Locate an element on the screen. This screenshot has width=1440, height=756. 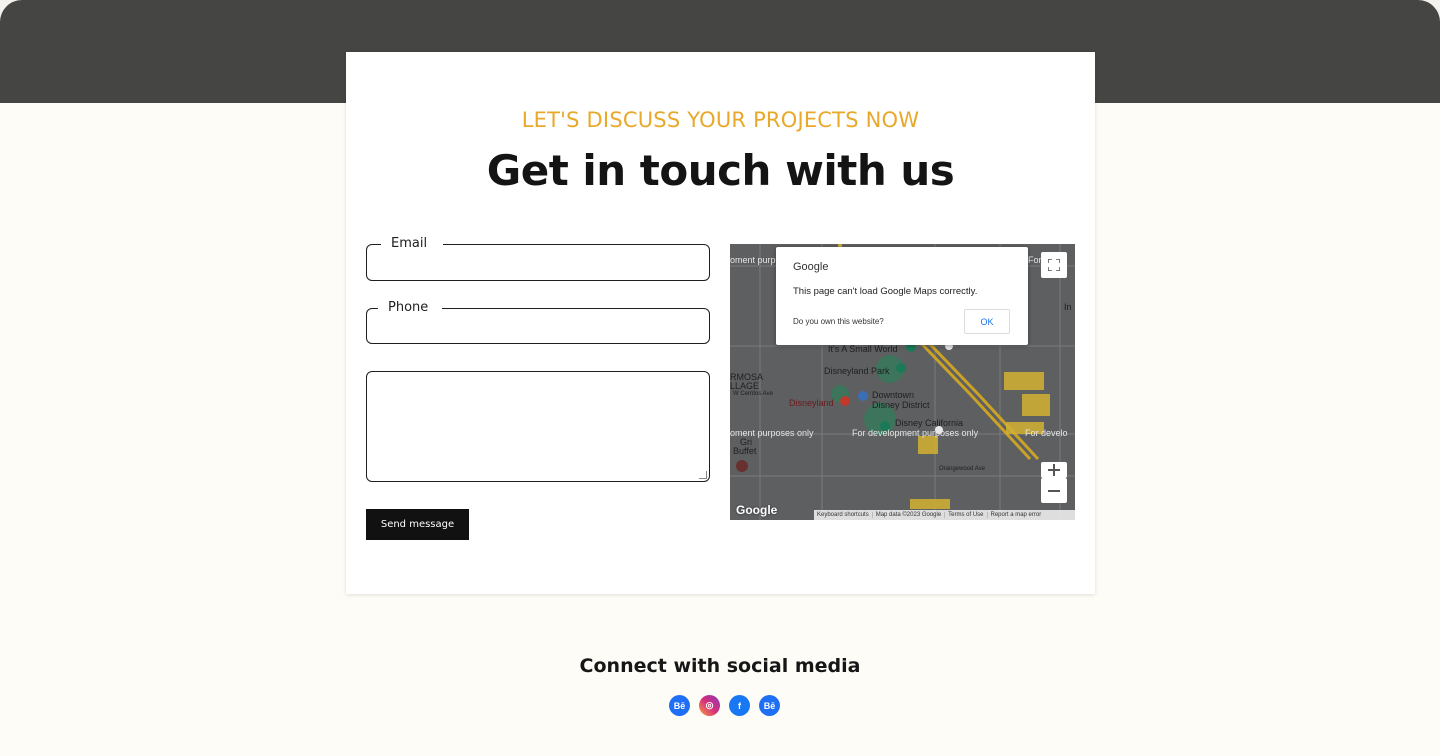
minus-icon is located at coordinates (1054, 490).